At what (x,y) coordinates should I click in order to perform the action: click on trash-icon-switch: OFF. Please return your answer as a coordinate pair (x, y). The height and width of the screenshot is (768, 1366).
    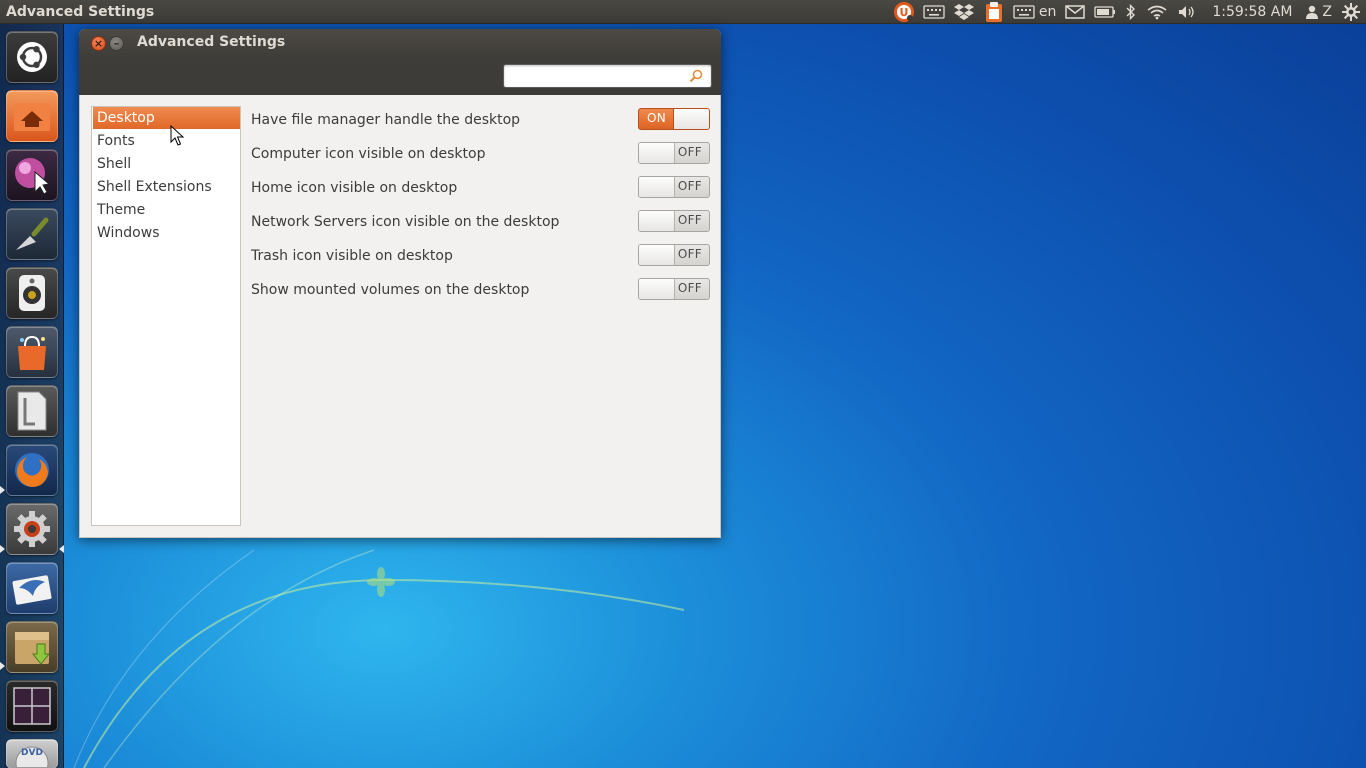
    Looking at the image, I should click on (674, 255).